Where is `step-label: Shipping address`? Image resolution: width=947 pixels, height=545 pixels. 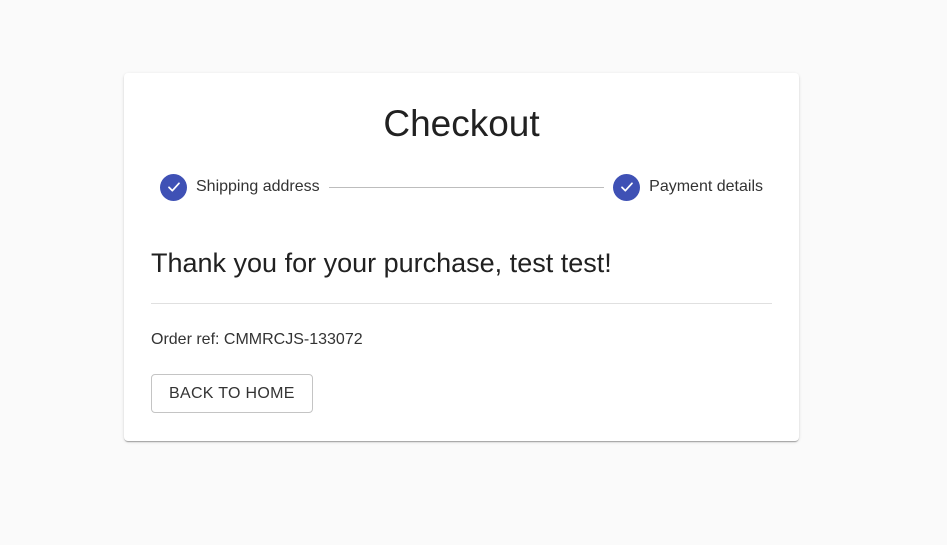
step-label: Shipping address is located at coordinates (258, 186).